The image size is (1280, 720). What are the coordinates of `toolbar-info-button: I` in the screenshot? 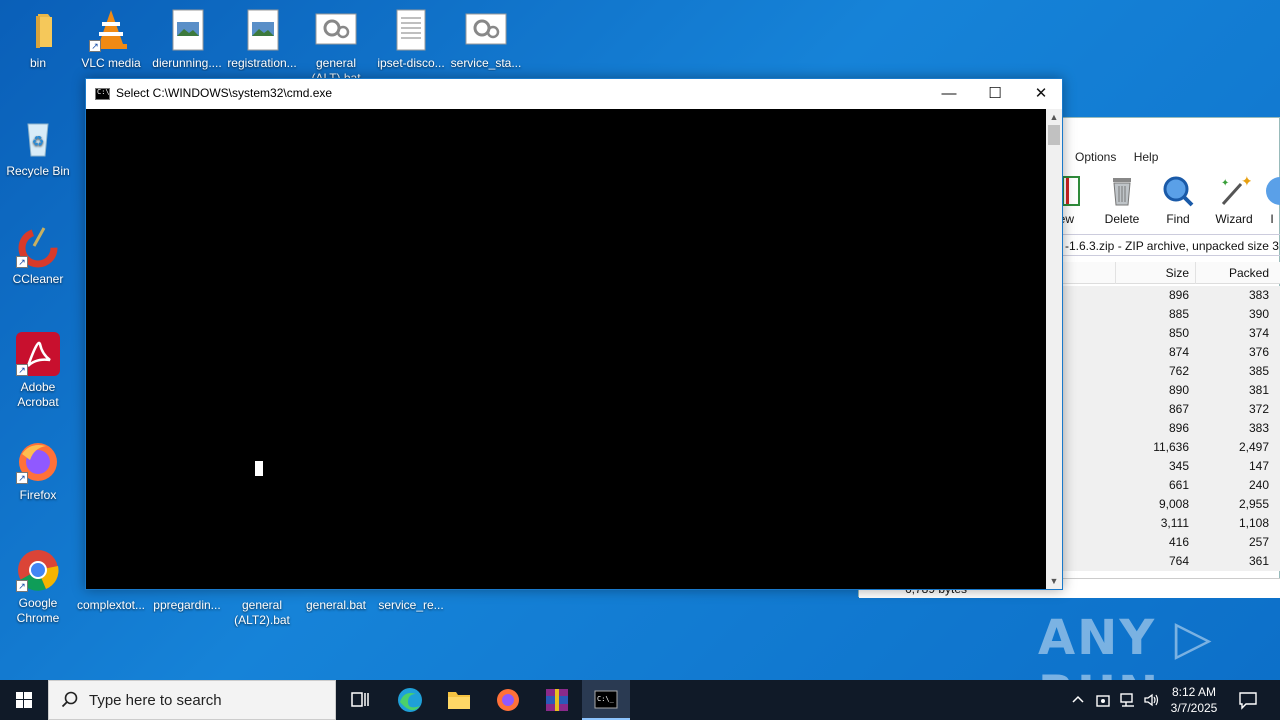 It's located at (1271, 200).